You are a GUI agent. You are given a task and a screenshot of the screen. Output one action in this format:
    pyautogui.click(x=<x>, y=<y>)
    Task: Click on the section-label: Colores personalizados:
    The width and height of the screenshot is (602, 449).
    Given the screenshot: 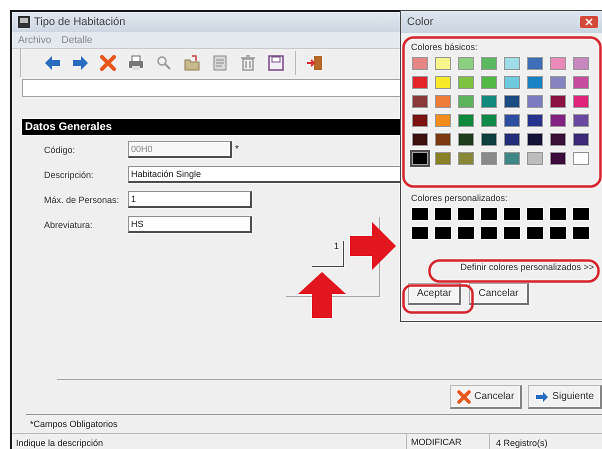 What is the action you would take?
    pyautogui.click(x=460, y=198)
    